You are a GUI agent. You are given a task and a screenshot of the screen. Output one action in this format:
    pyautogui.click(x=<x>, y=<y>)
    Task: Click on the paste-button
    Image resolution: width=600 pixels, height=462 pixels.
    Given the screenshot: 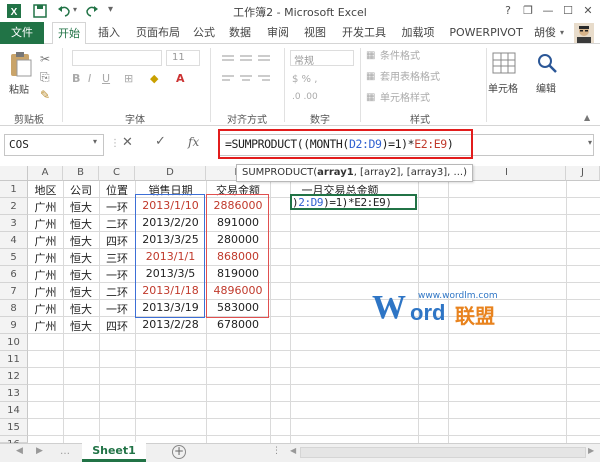 What is the action you would take?
    pyautogui.click(x=21, y=66)
    